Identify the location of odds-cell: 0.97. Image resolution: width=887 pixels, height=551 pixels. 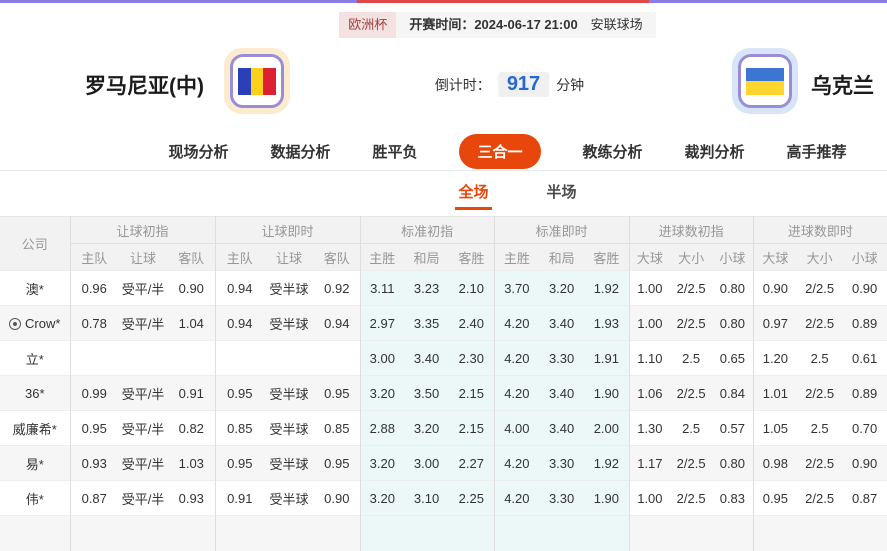
(775, 323).